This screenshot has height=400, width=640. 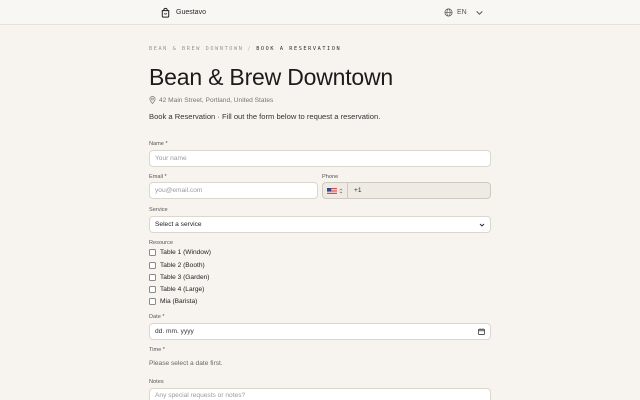 I want to click on country-selector, so click(x=335, y=190).